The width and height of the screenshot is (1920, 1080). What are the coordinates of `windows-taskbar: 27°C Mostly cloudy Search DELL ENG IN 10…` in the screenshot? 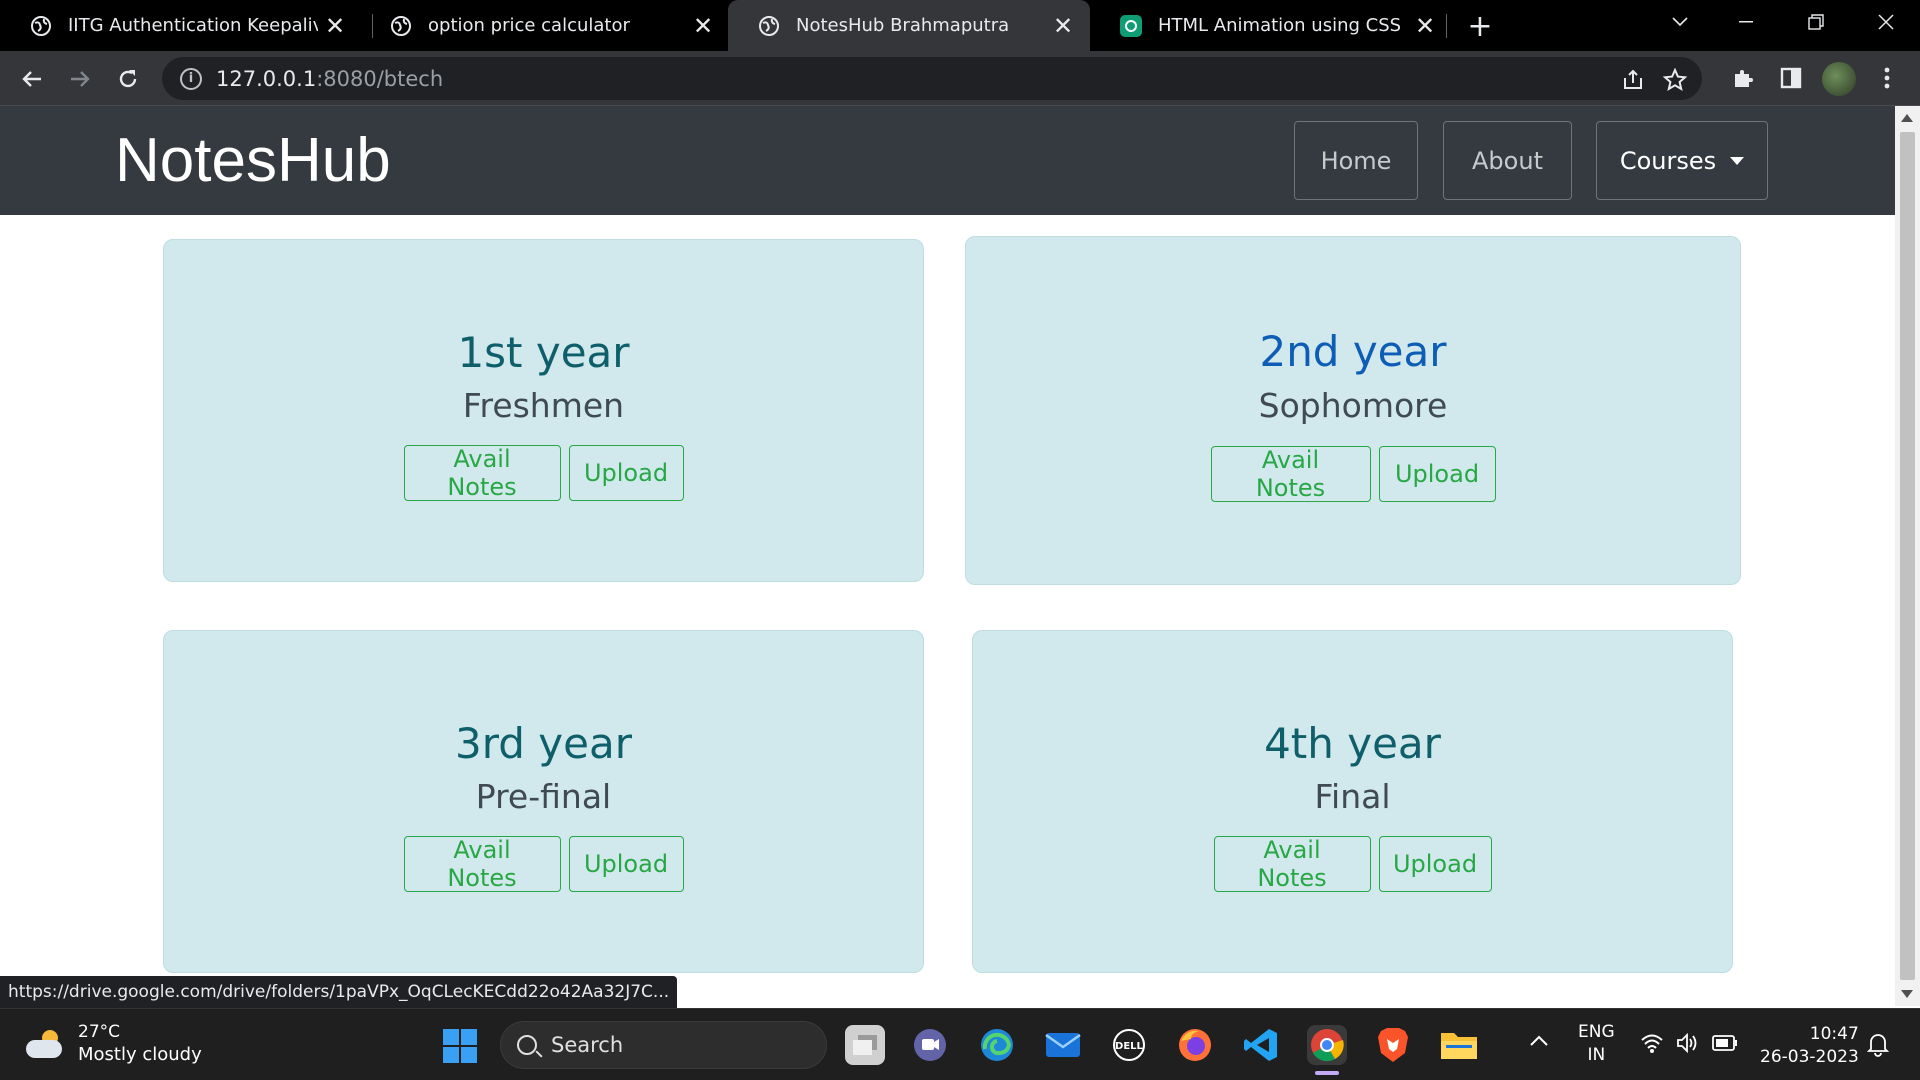 It's located at (960, 1044).